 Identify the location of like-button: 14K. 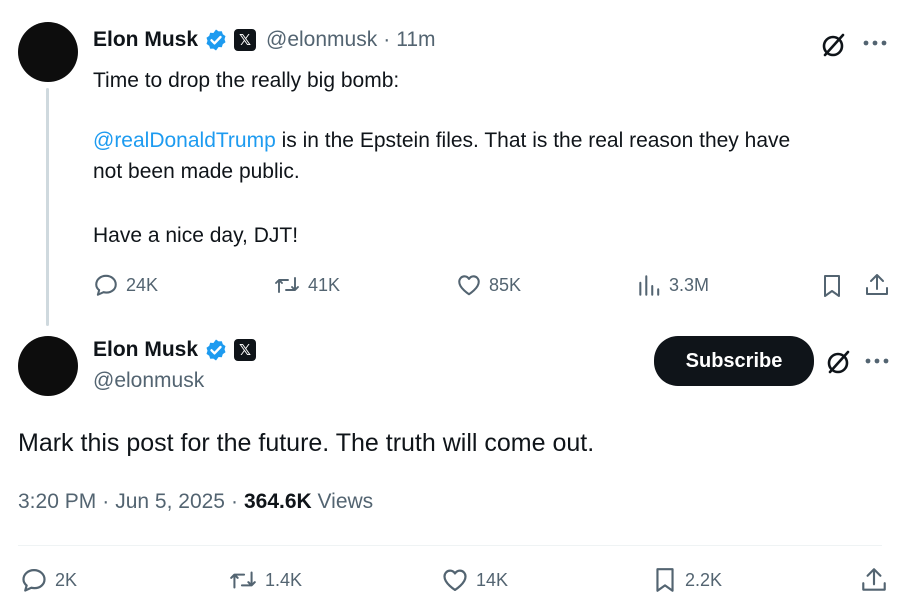
(474, 580).